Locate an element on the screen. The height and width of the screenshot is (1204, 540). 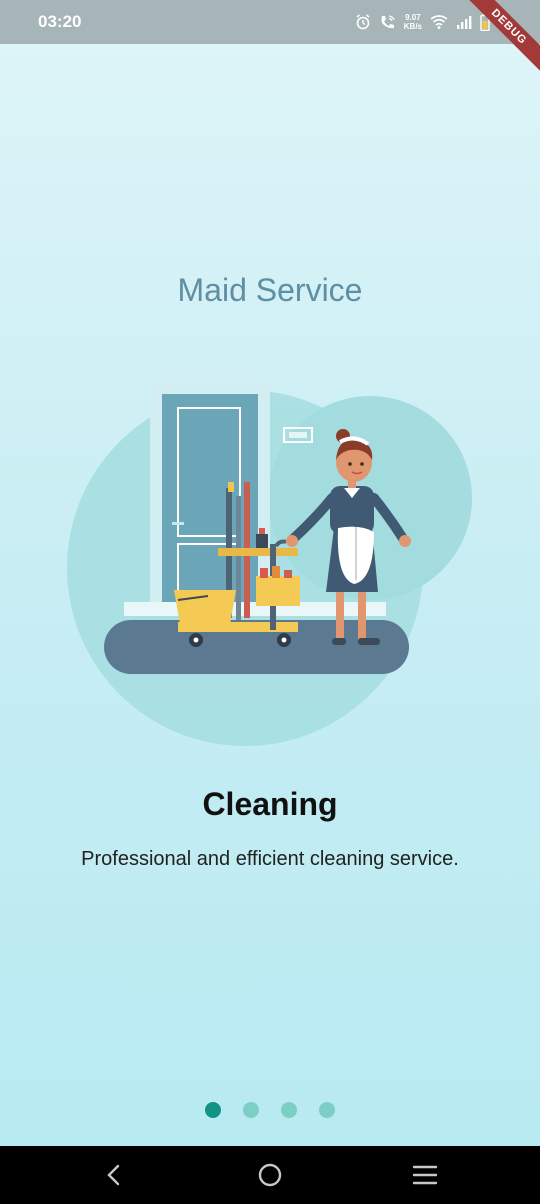
network-speed: 9.07 KB/s is located at coordinates (413, 22).